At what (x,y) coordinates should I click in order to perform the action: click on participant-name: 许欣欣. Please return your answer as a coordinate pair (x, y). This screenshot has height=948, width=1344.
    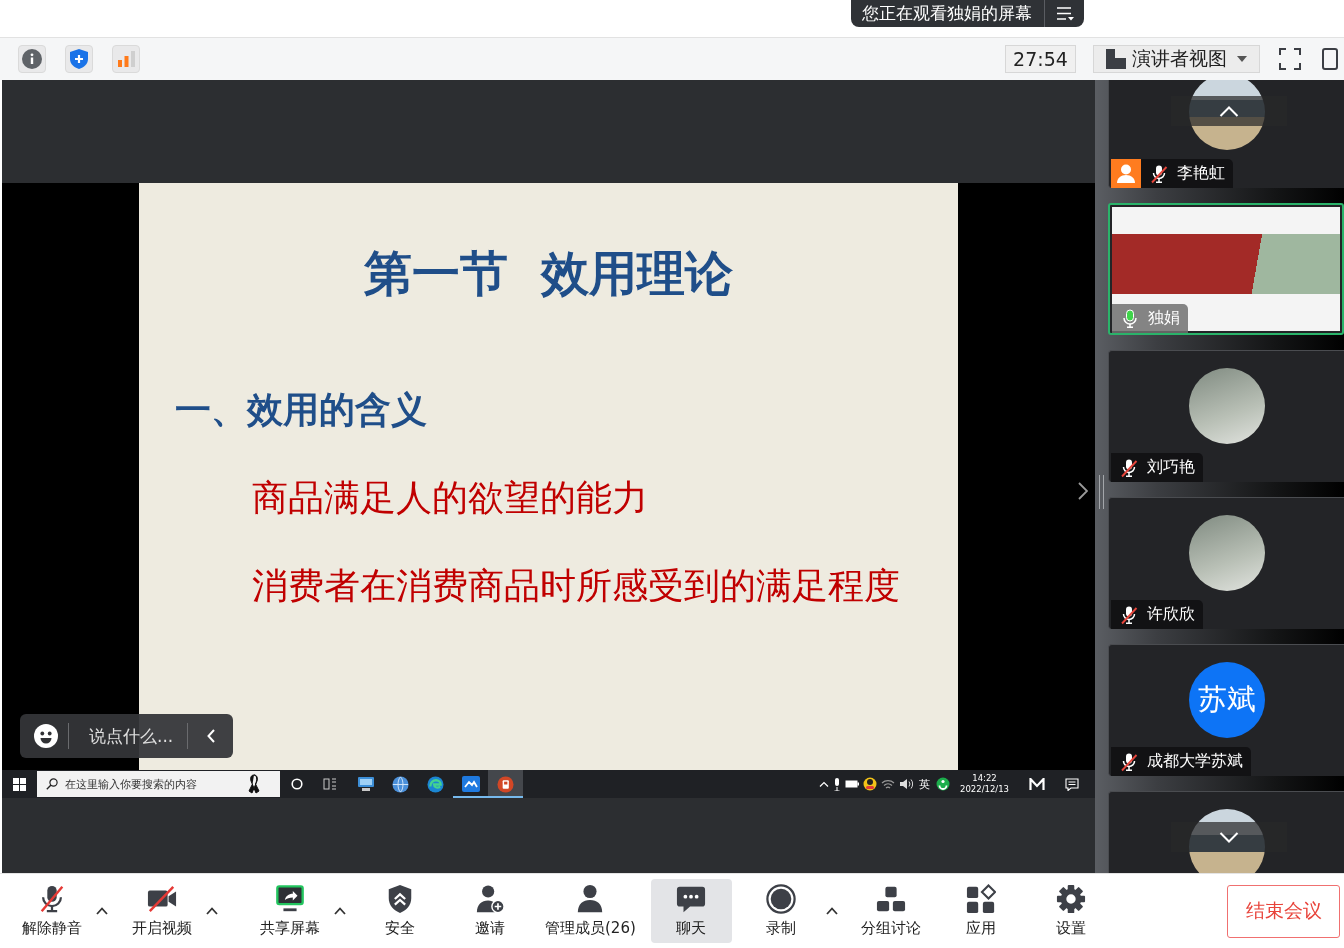
    Looking at the image, I should click on (1171, 614).